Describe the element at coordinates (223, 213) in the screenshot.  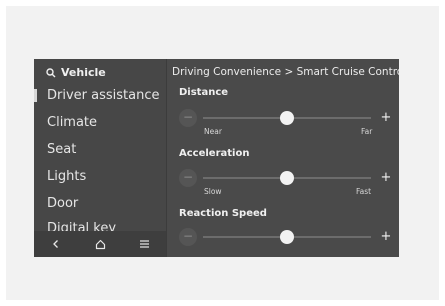
I see `section-title-reaction-speed: Reaction Speed` at that location.